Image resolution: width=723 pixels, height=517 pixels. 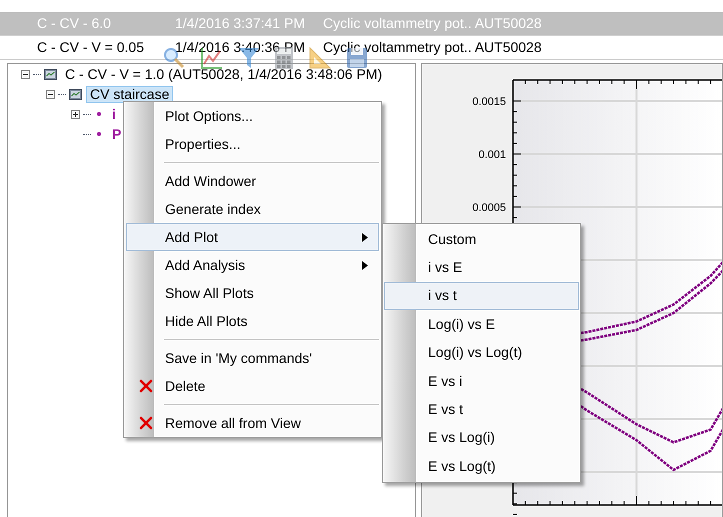 What do you see at coordinates (117, 134) in the screenshot?
I see `tree-item: P` at bounding box center [117, 134].